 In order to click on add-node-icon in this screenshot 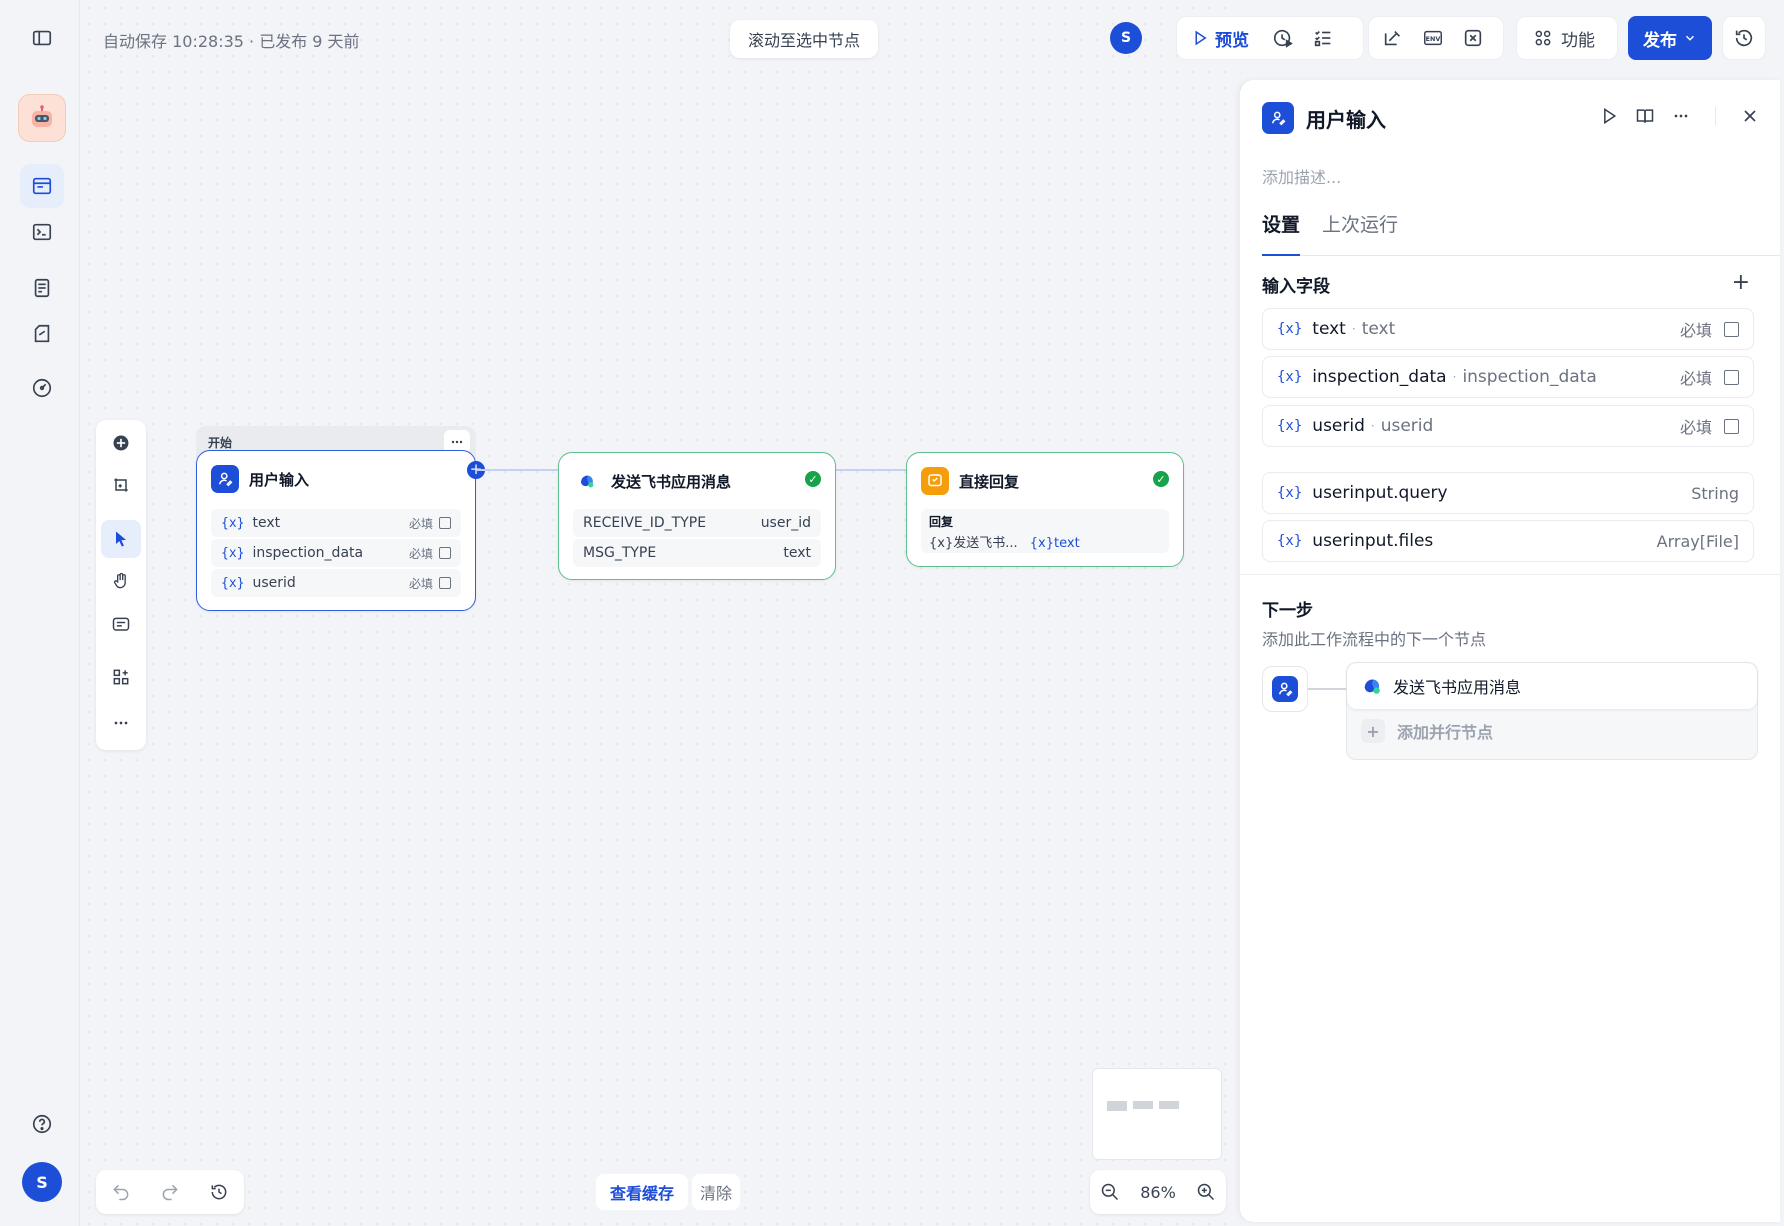, I will do `click(121, 443)`.